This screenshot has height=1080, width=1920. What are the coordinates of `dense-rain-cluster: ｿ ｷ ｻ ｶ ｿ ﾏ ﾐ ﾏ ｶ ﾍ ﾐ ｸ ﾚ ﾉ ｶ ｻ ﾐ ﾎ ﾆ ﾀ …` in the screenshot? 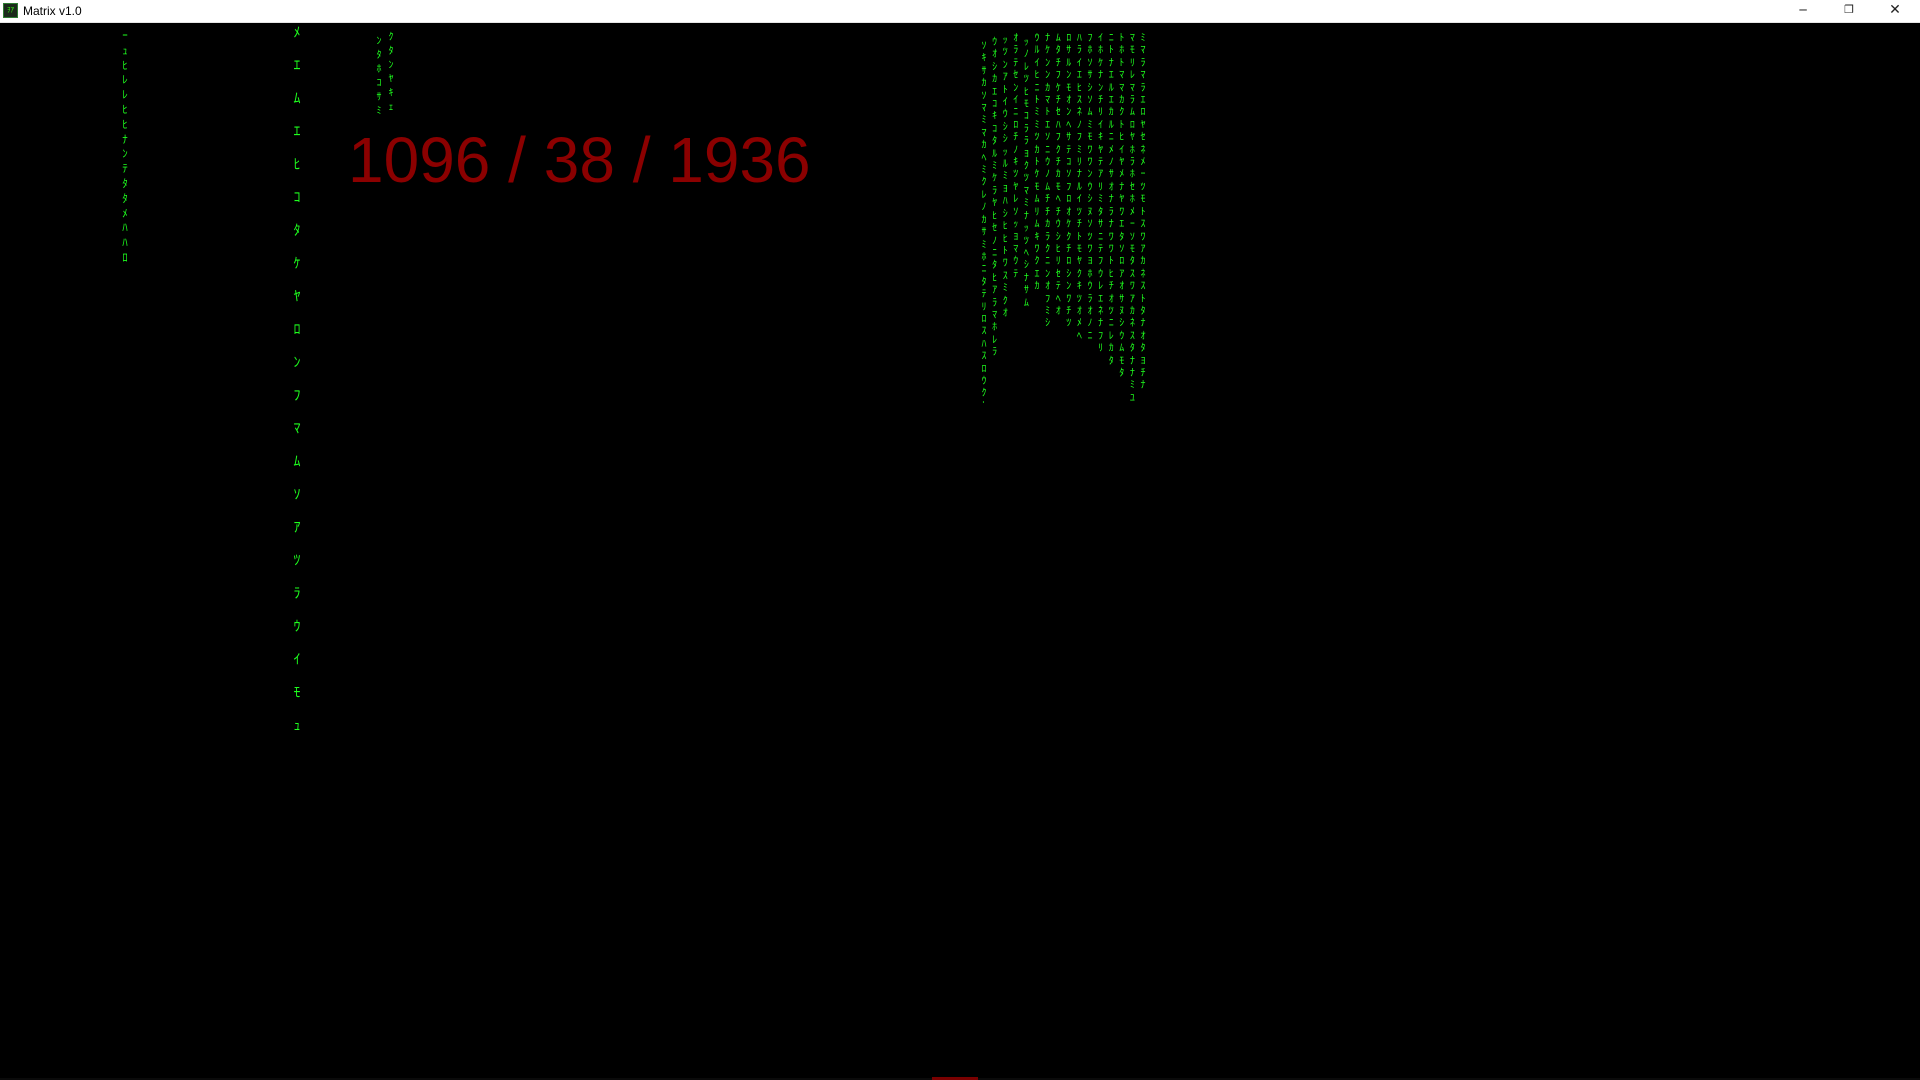 It's located at (1064, 218).